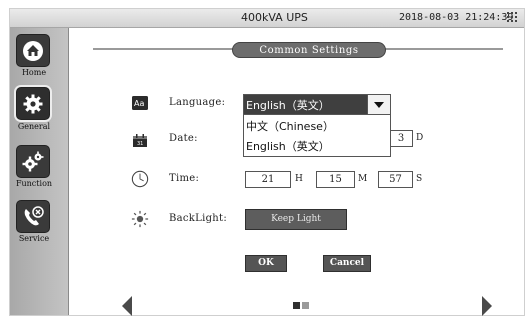  What do you see at coordinates (296, 219) in the screenshot?
I see `backlight-mode-button: Keep Light` at bounding box center [296, 219].